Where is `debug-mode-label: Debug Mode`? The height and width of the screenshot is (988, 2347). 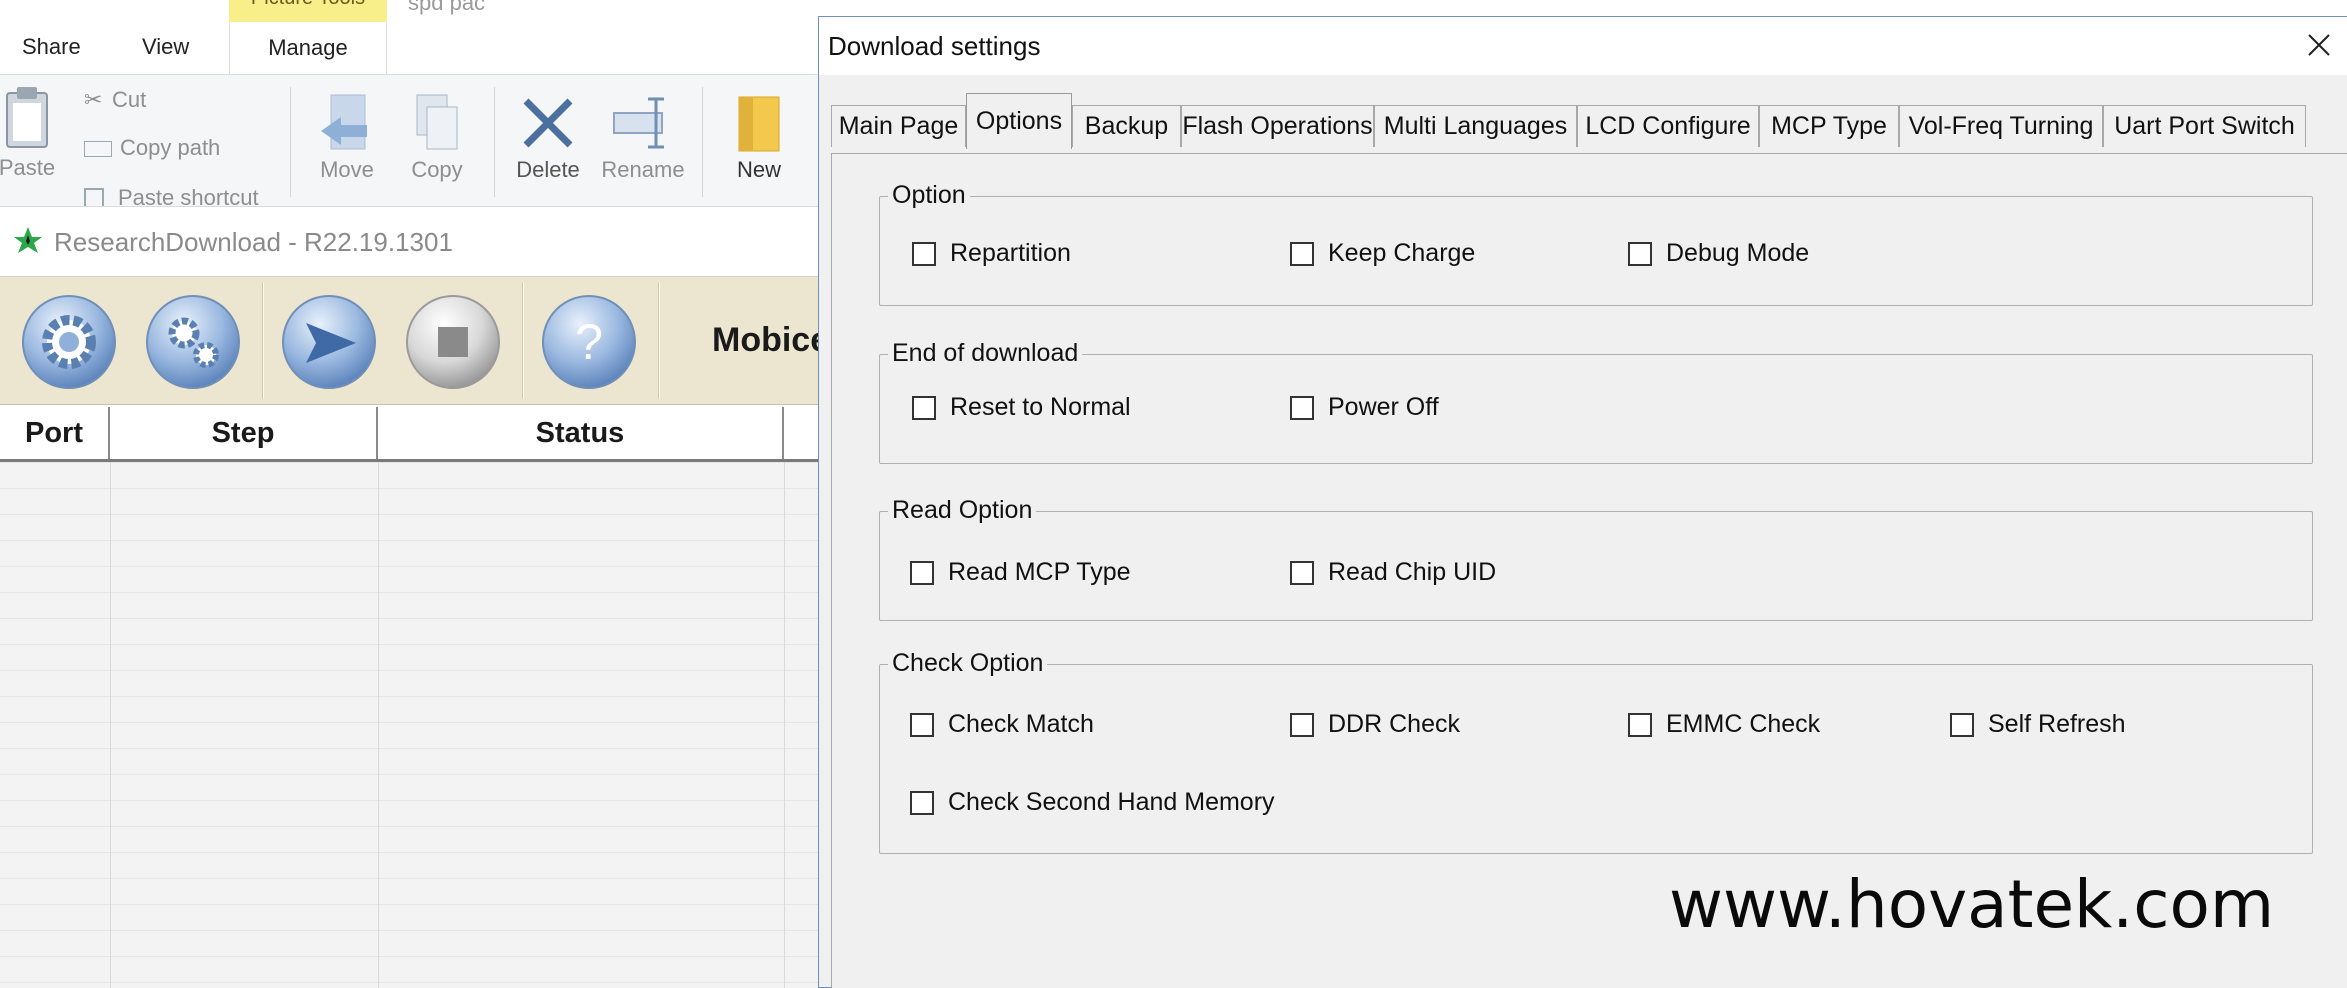 debug-mode-label: Debug Mode is located at coordinates (1738, 253).